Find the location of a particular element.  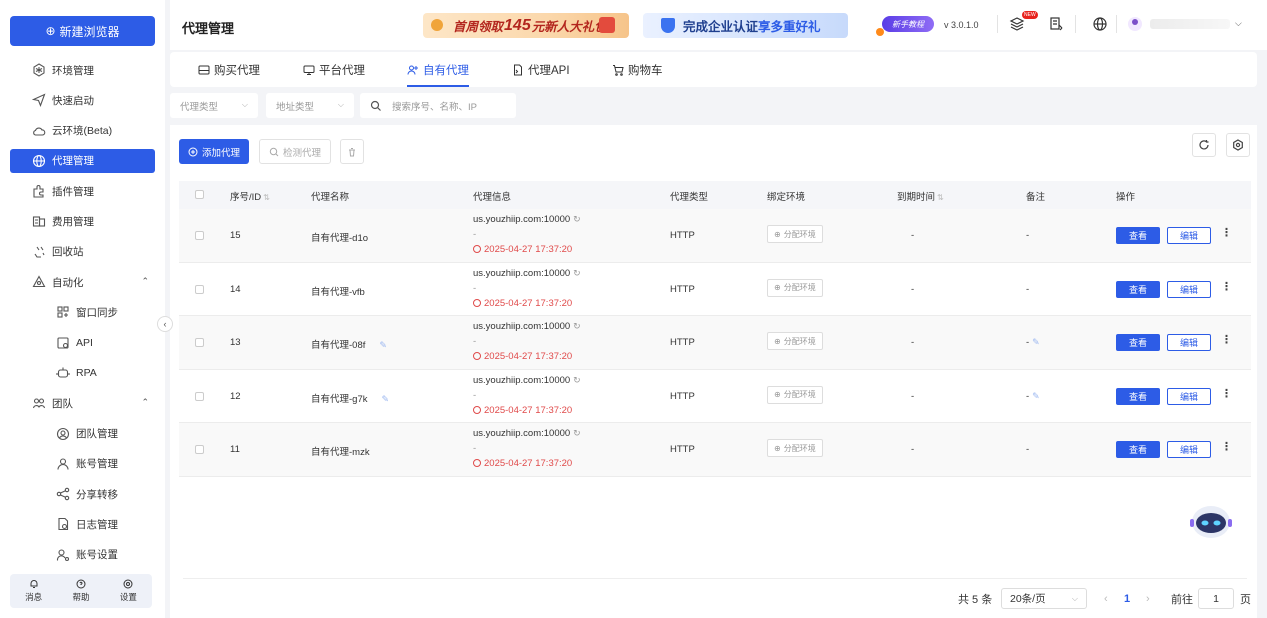

globe-icon is located at coordinates (39, 160).